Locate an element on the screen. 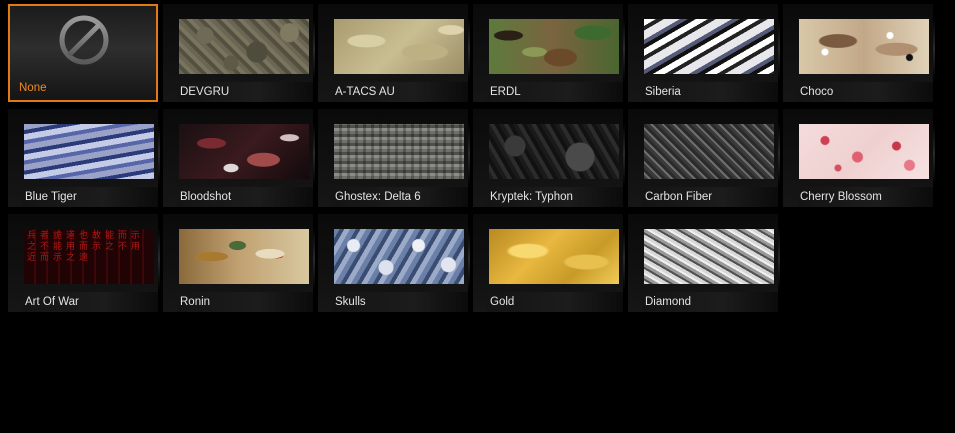 Image resolution: width=955 pixels, height=433 pixels. camo-tile-blue-tiger: Blue Tiger is located at coordinates (84, 158).